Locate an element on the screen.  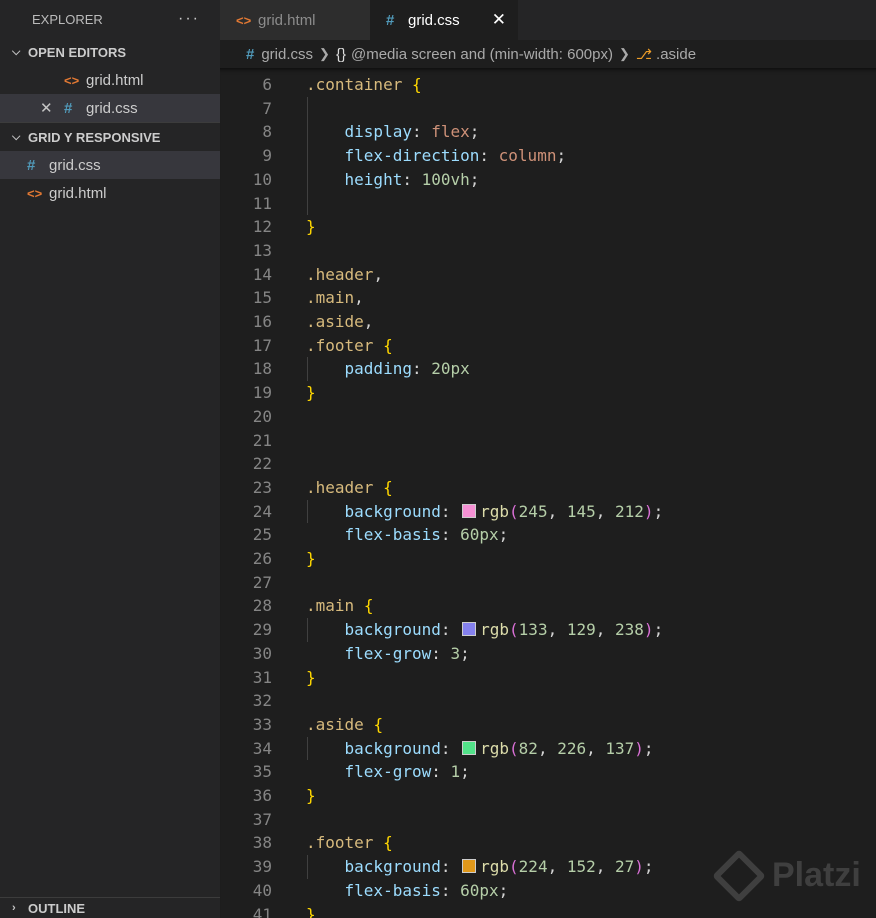
folder-label: GRID Y RESPONSIVE is located at coordinates (94, 137).